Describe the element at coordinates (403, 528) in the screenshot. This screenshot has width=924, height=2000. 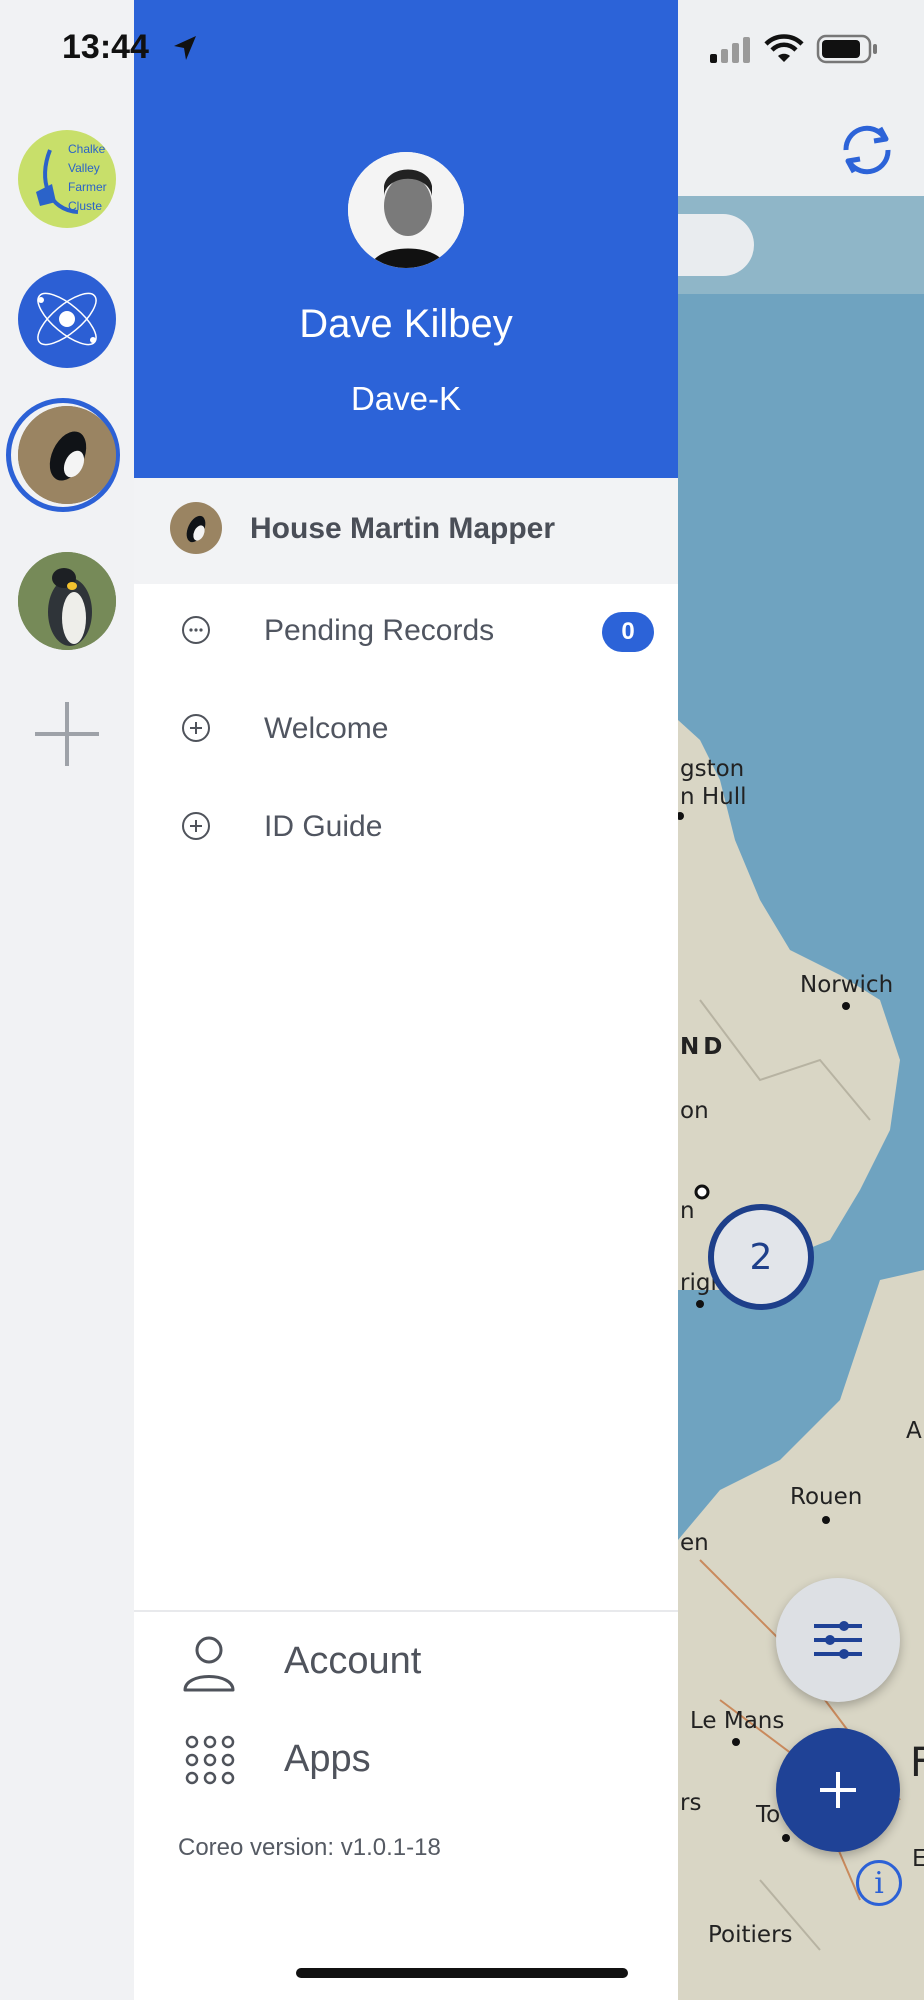
I see `project-title: House Martin Mapper` at that location.